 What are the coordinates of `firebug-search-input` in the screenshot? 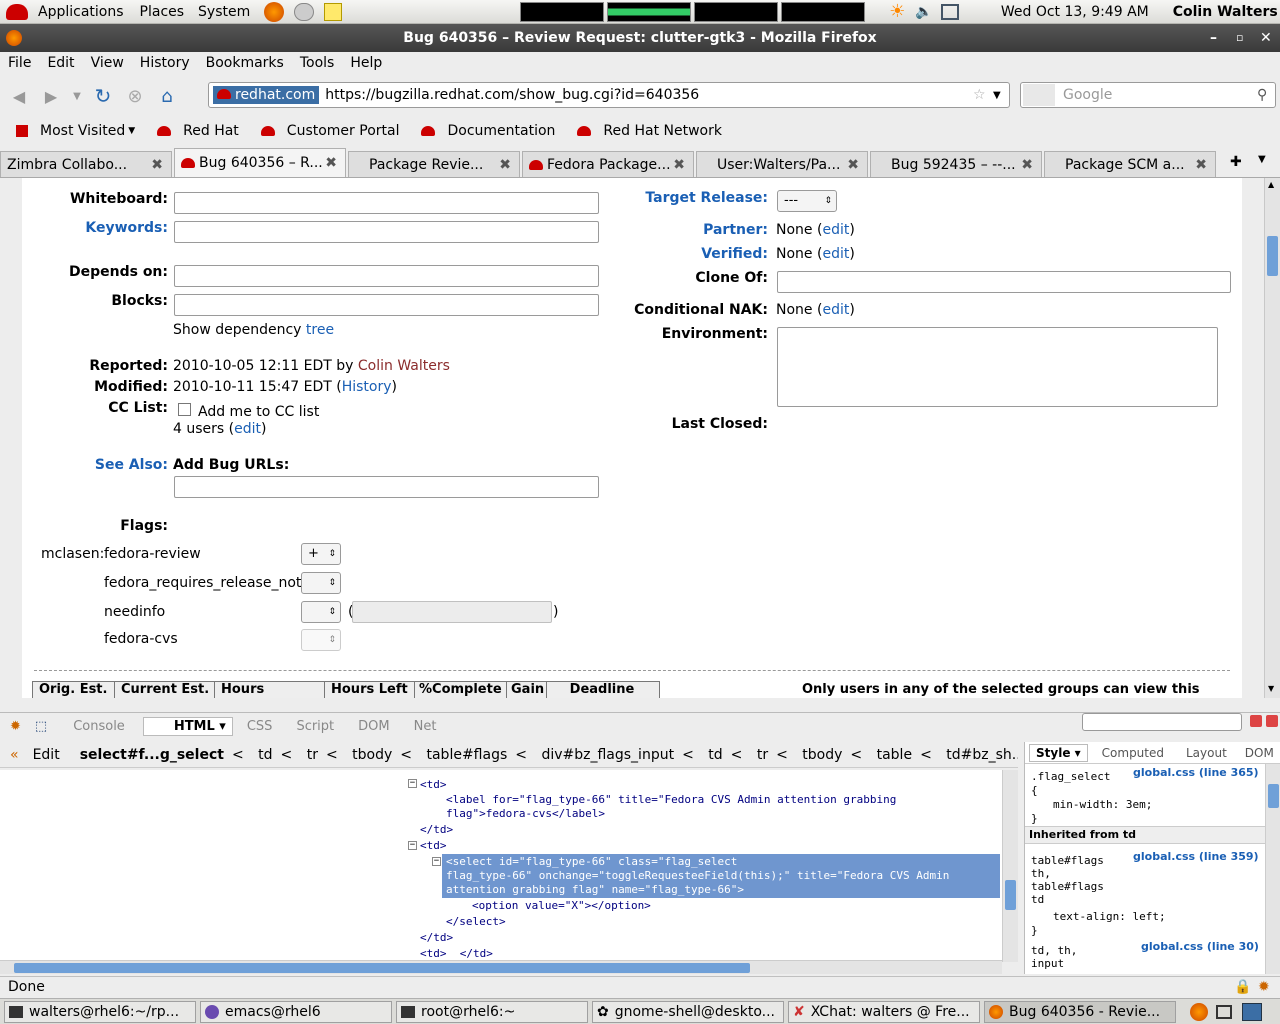 It's located at (1162, 722).